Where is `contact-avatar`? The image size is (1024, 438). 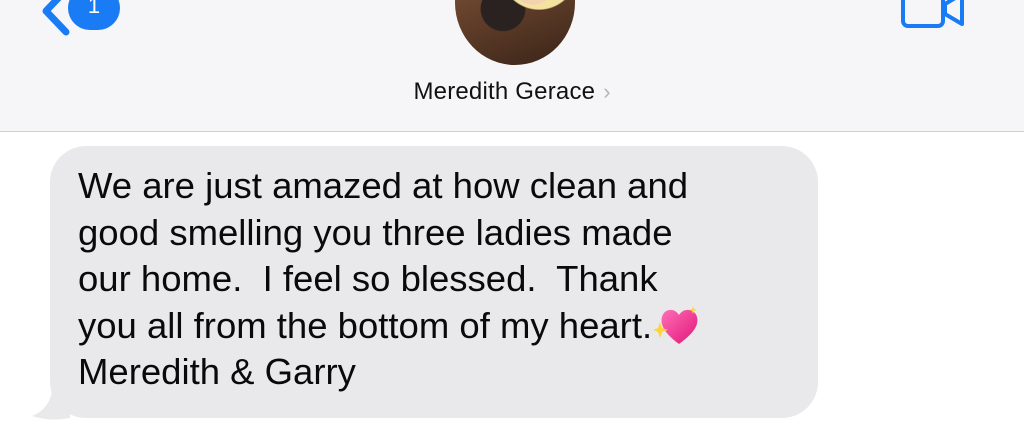
contact-avatar is located at coordinates (515, 32).